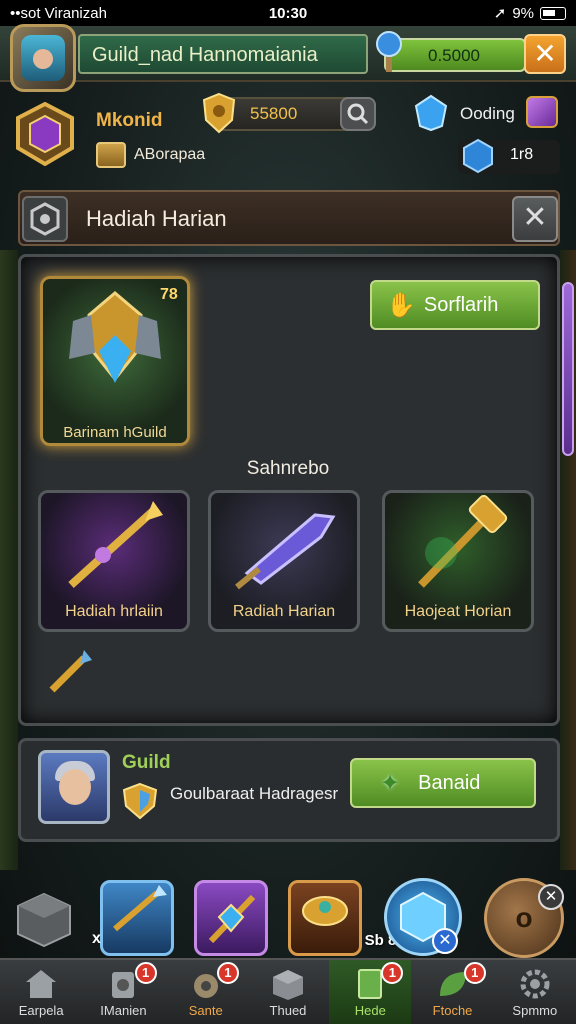 This screenshot has height=1024, width=576. I want to click on reward-card: Radiah Harian, so click(284, 561).